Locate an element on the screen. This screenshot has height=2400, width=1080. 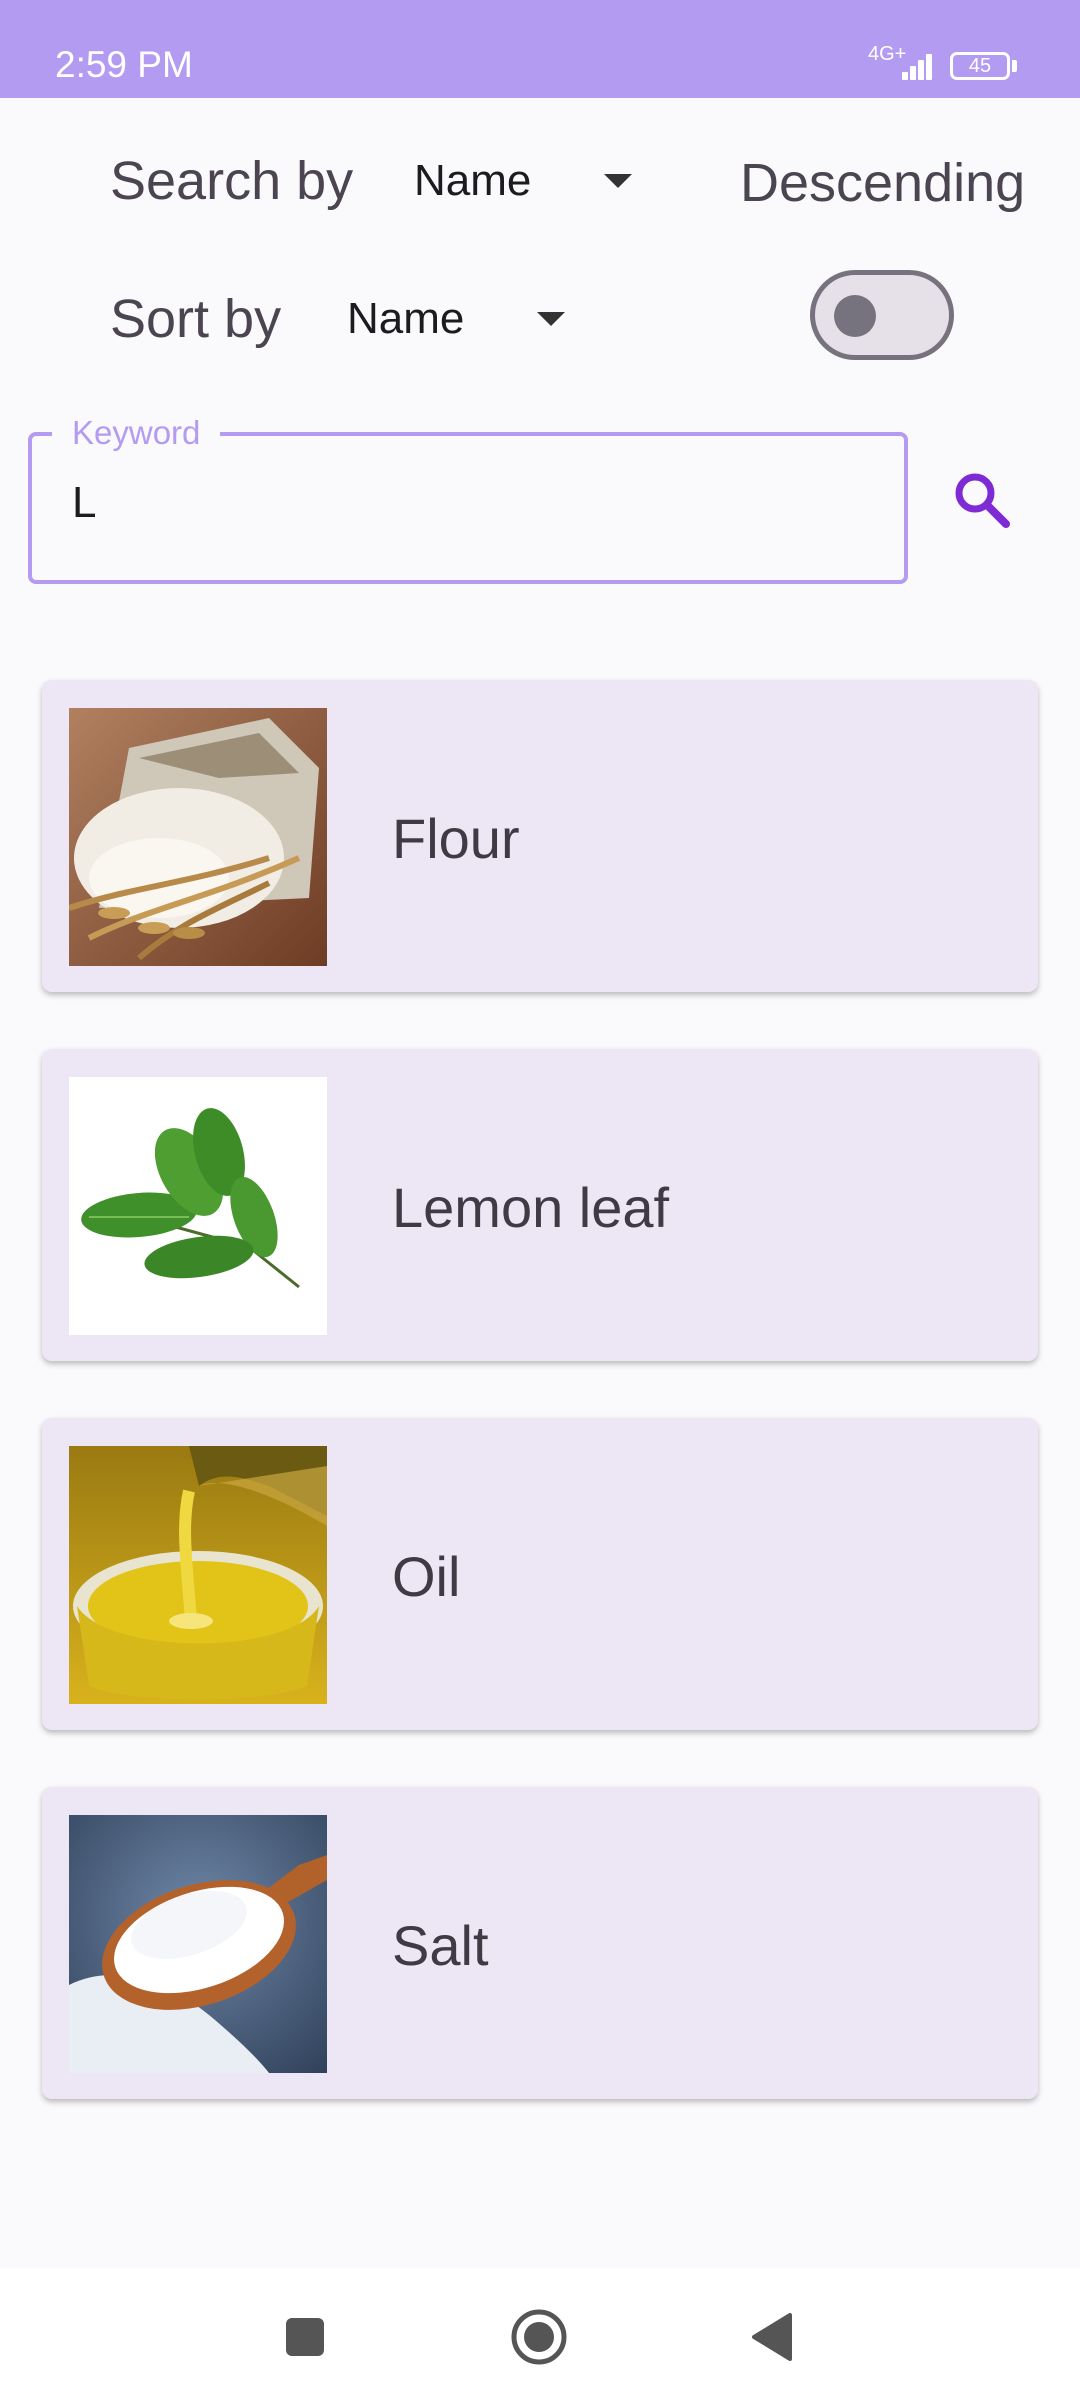
item-name: Salt is located at coordinates (440, 1945).